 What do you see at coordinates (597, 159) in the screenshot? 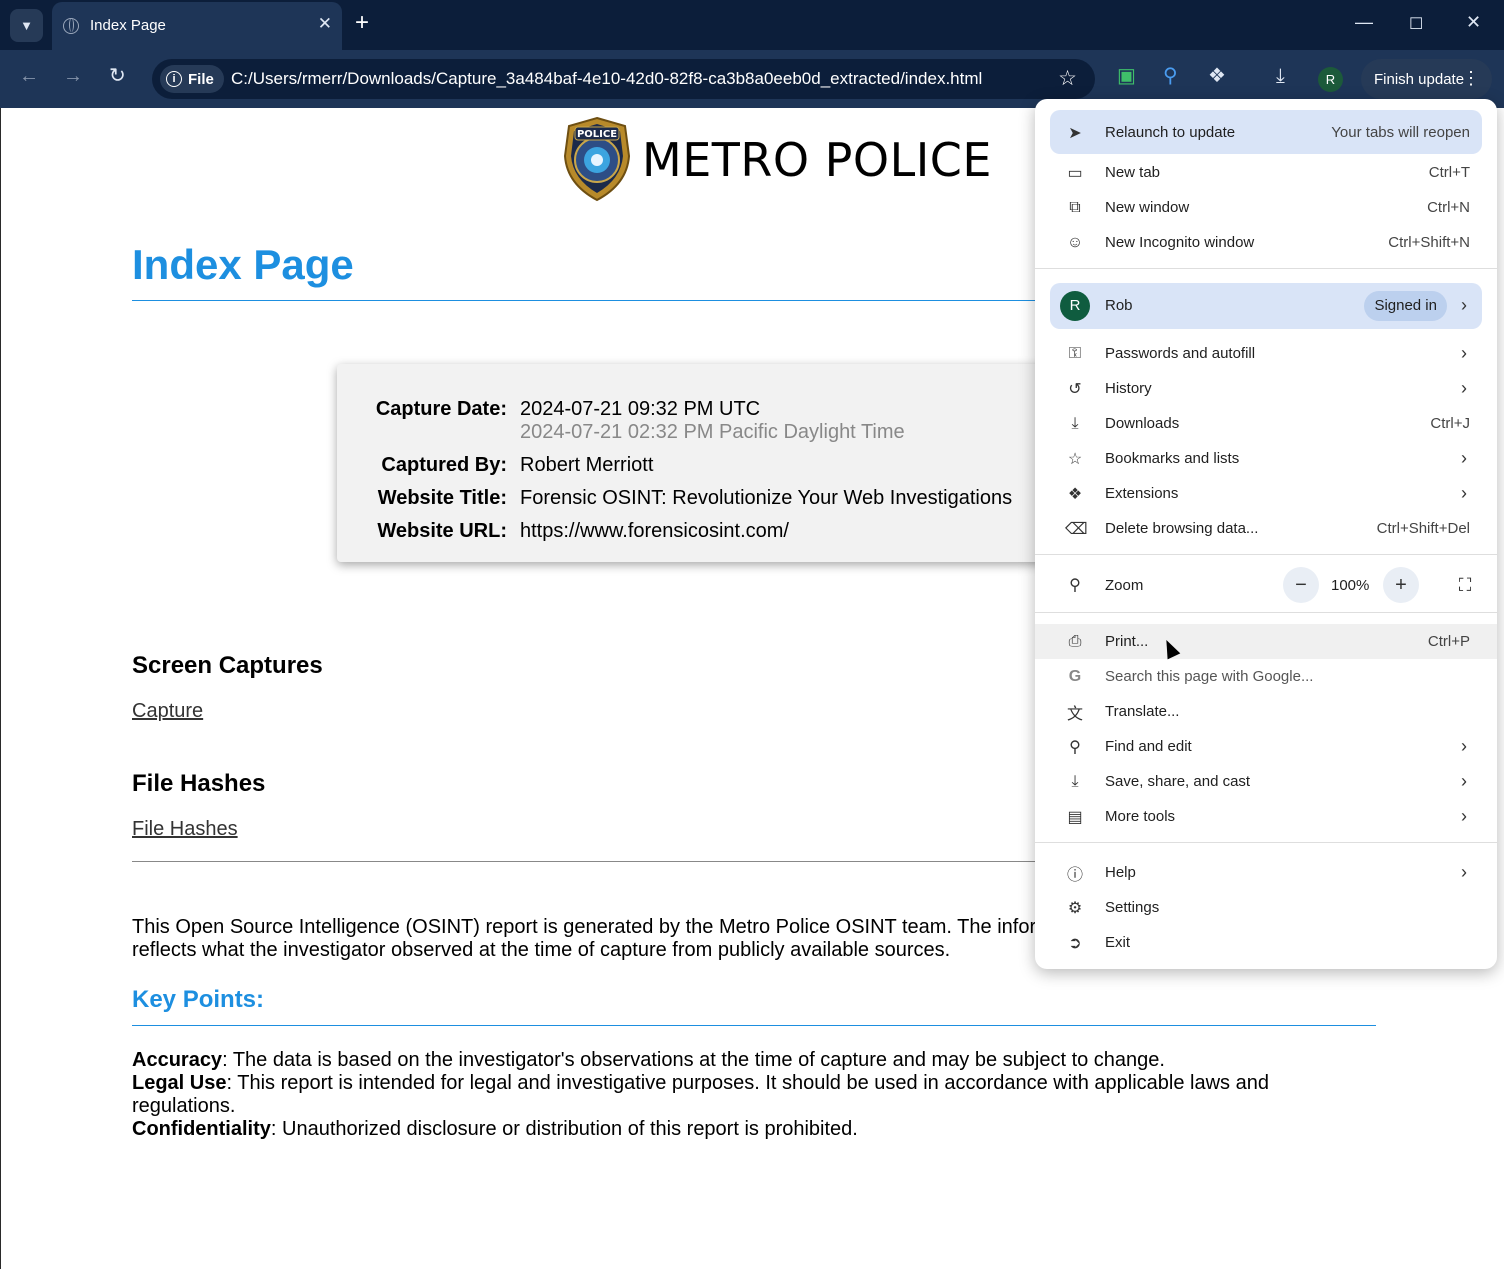
I see `police-badge-logo: POLICE` at bounding box center [597, 159].